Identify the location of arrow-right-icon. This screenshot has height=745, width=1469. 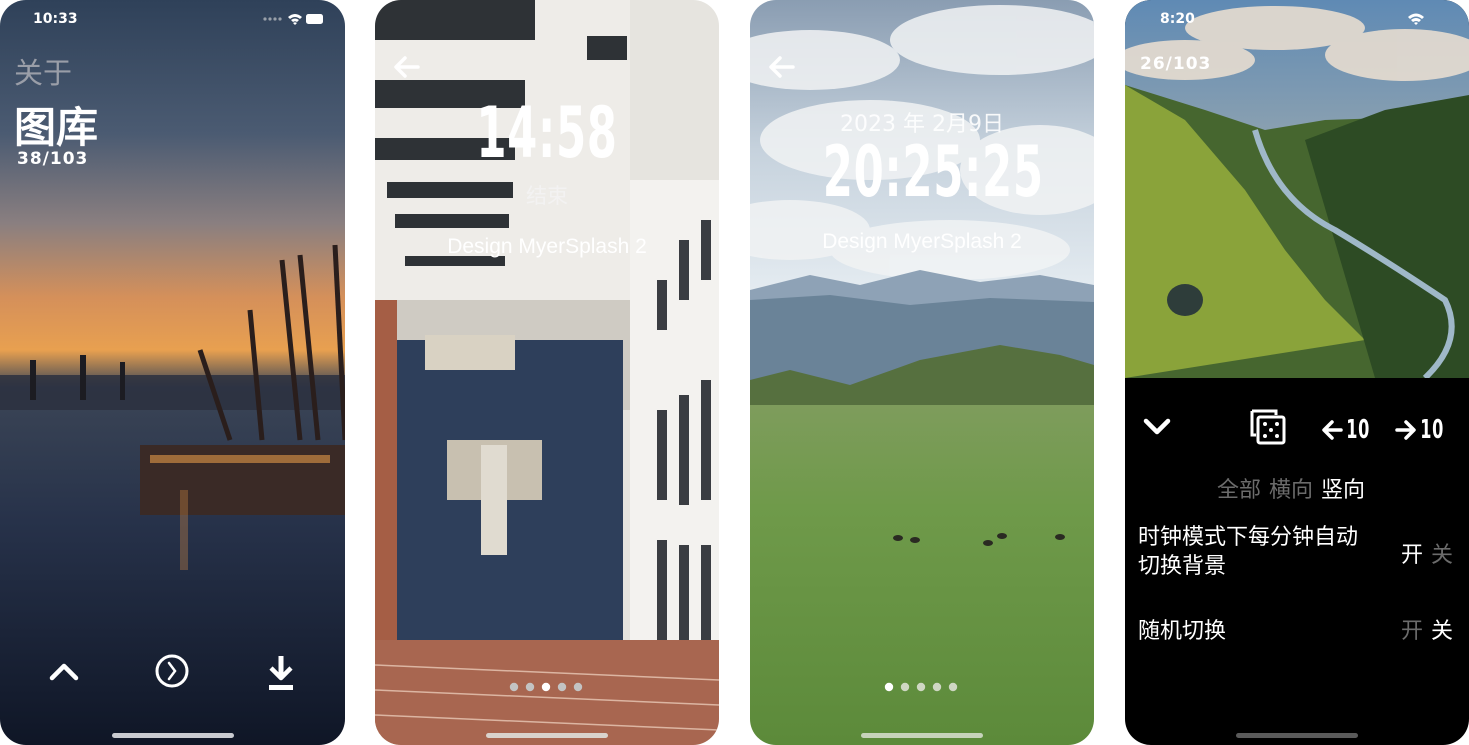
(1405, 430).